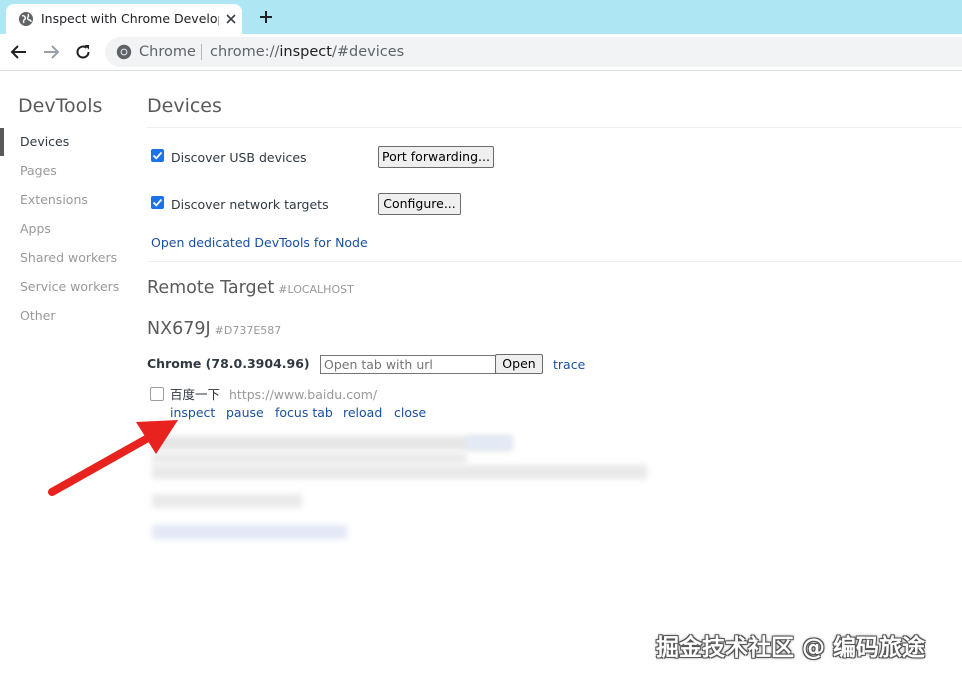  Describe the element at coordinates (307, 52) in the screenshot. I see `url-text: chrome://inspect/#devices` at that location.